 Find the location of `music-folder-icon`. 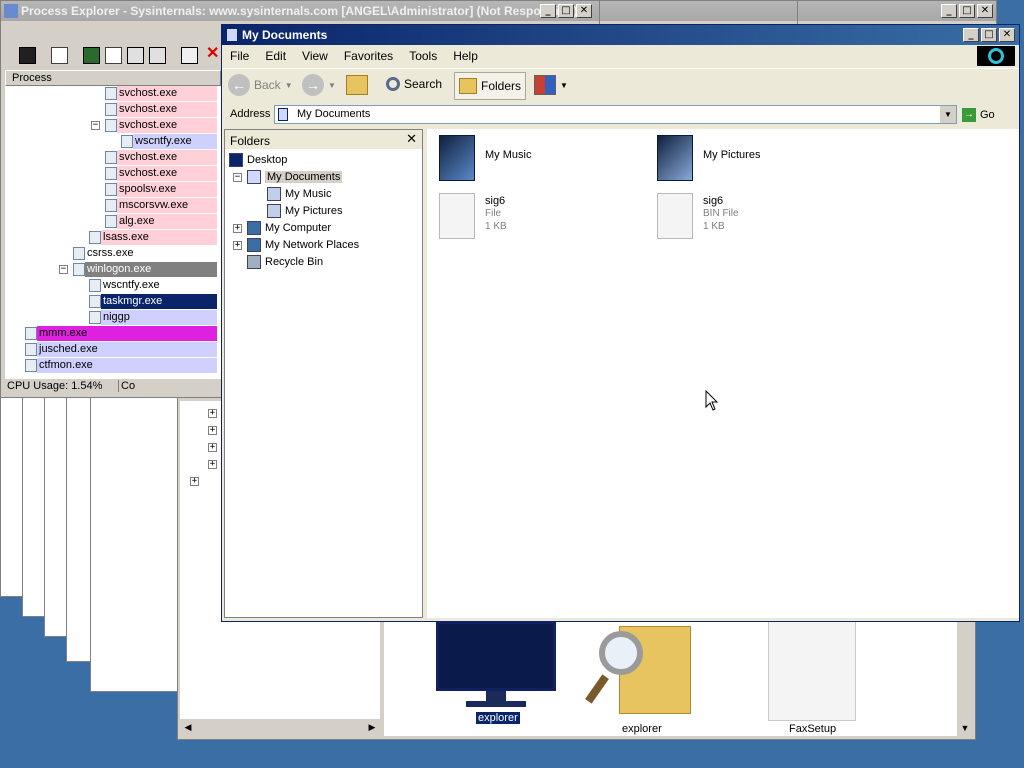

music-folder-icon is located at coordinates (274, 194).